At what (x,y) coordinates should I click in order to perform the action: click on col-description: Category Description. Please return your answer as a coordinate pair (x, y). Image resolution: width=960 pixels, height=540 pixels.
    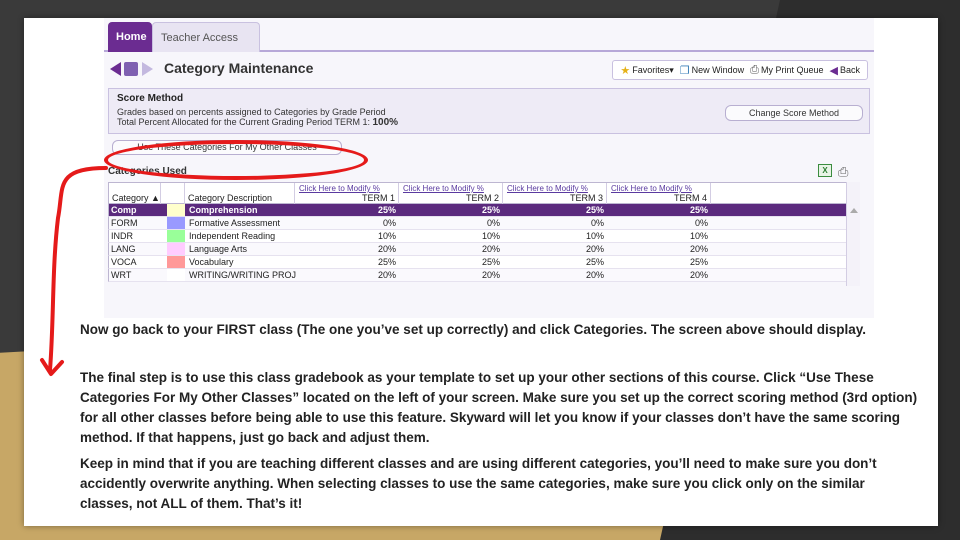
    Looking at the image, I should click on (240, 194).